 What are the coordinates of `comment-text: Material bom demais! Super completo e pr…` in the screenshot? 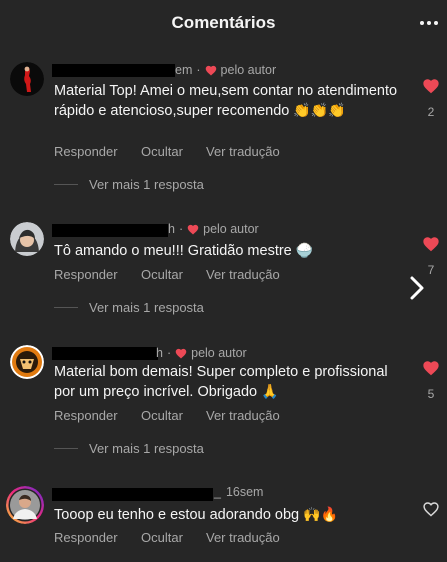 It's located at (221, 382).